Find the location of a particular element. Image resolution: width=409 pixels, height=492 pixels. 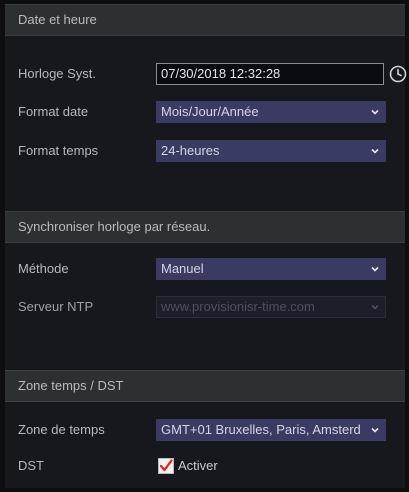

date-format-select: Mois/Jour/Année is located at coordinates (271, 112).